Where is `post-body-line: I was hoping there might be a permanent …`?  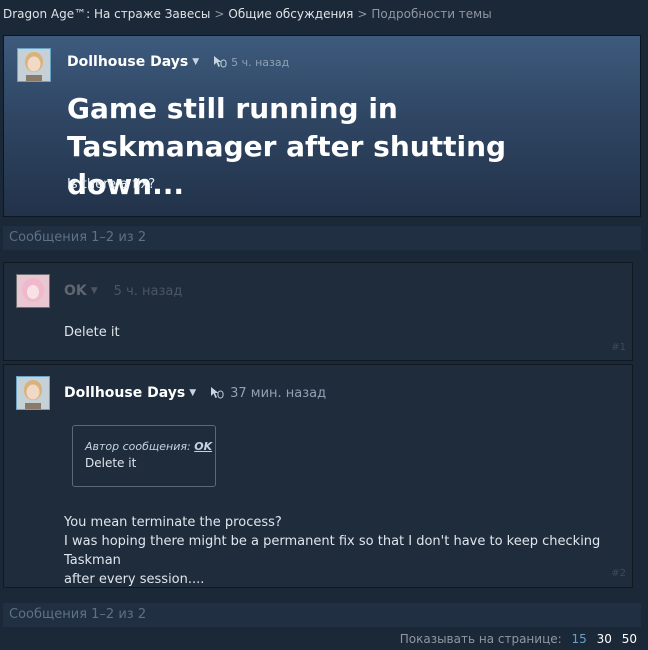
post-body-line: I was hoping there might be a permanent … is located at coordinates (332, 551).